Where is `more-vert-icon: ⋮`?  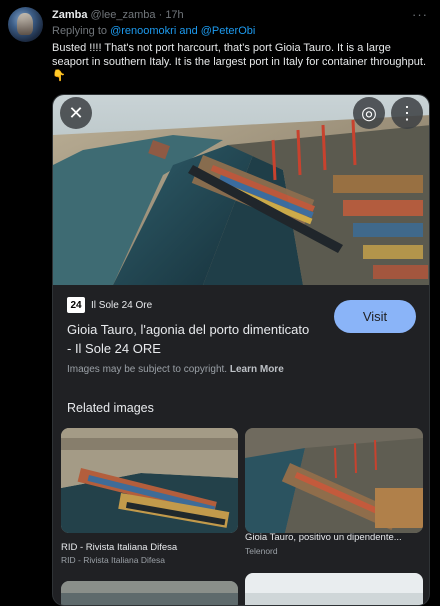
more-vert-icon: ⋮ is located at coordinates (407, 113).